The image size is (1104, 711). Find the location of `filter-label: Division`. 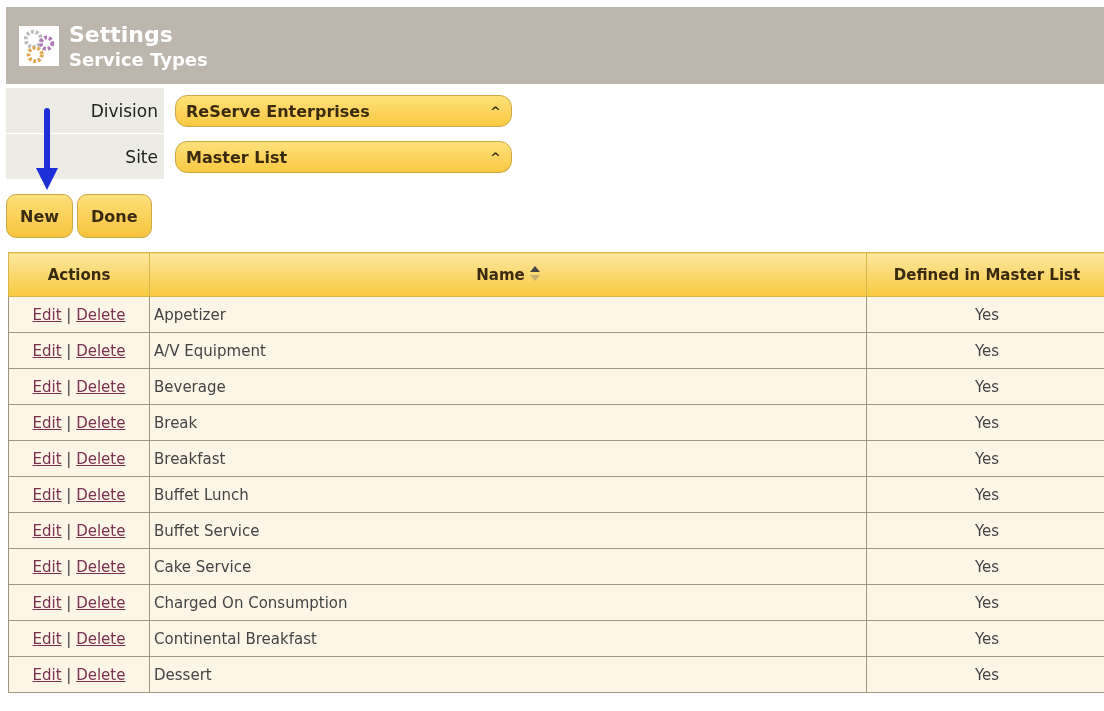

filter-label: Division is located at coordinates (85, 111).